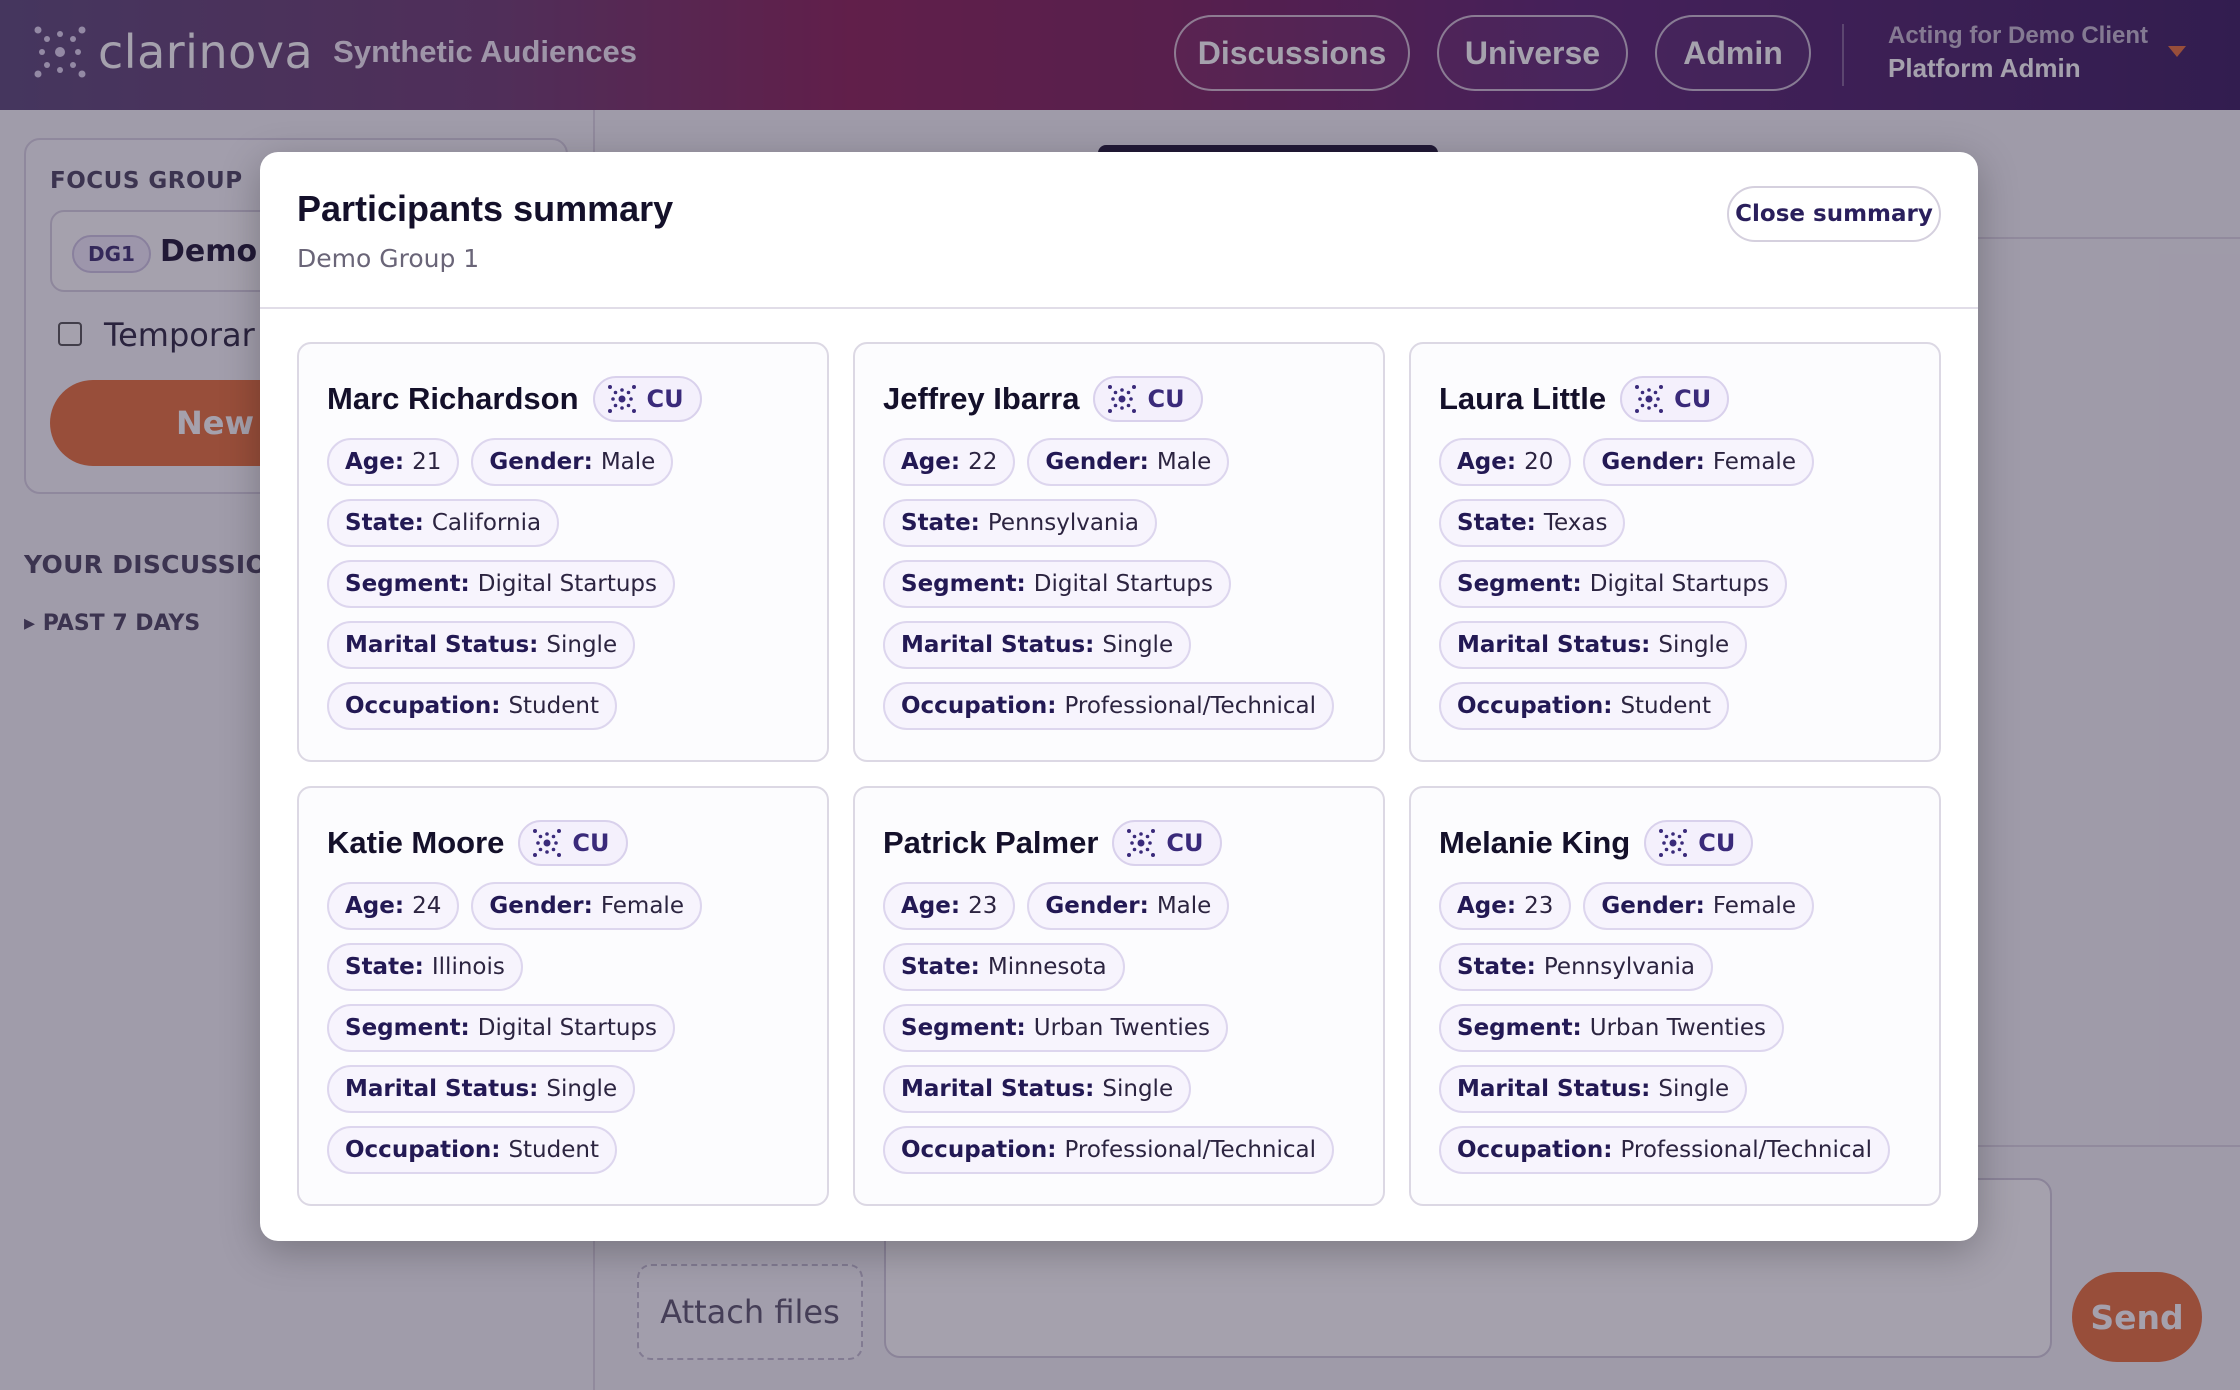 The height and width of the screenshot is (1390, 2240). Describe the element at coordinates (453, 398) in the screenshot. I see `participant-name: Marc Richardson` at that location.